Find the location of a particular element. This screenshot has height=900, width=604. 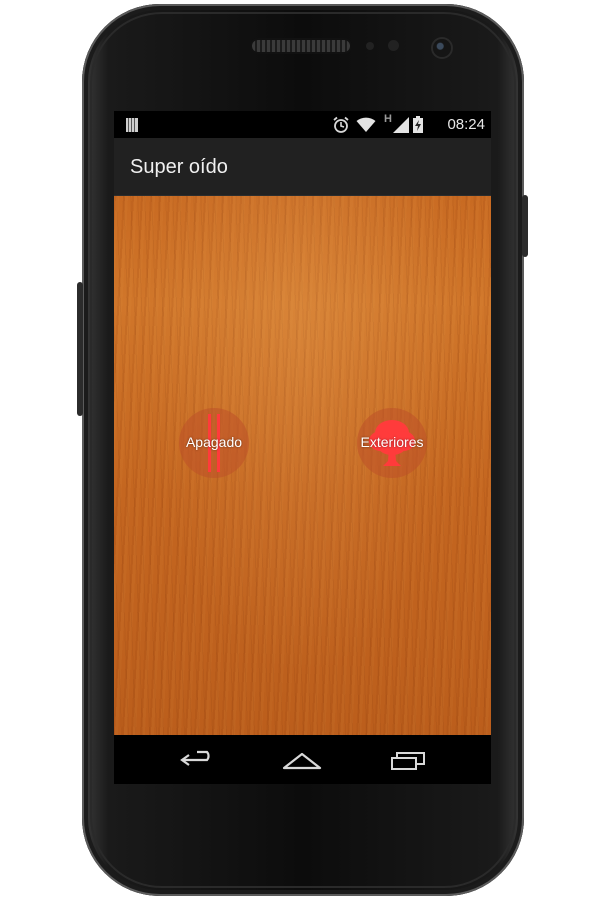

network-type-label: H is located at coordinates (388, 119).